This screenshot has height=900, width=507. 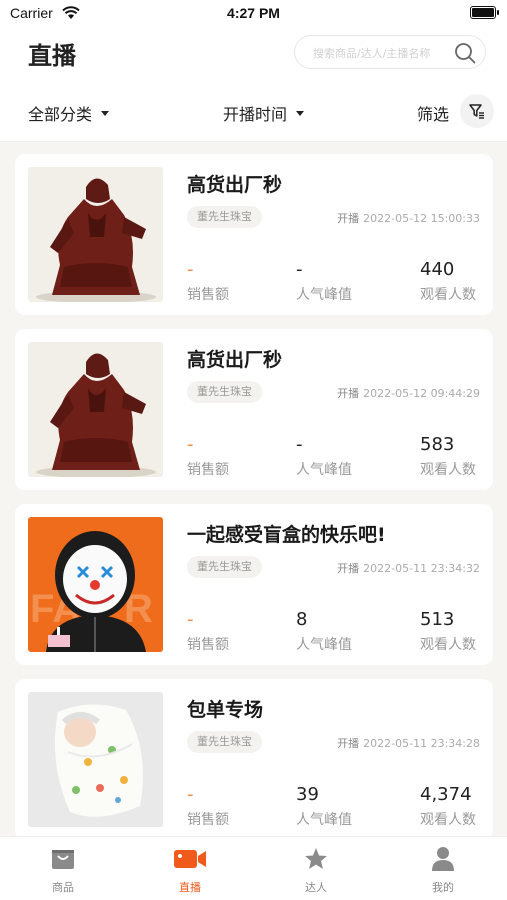 What do you see at coordinates (421, 568) in the screenshot?
I see `start-time: 2022-05-11 23:34:32` at bounding box center [421, 568].